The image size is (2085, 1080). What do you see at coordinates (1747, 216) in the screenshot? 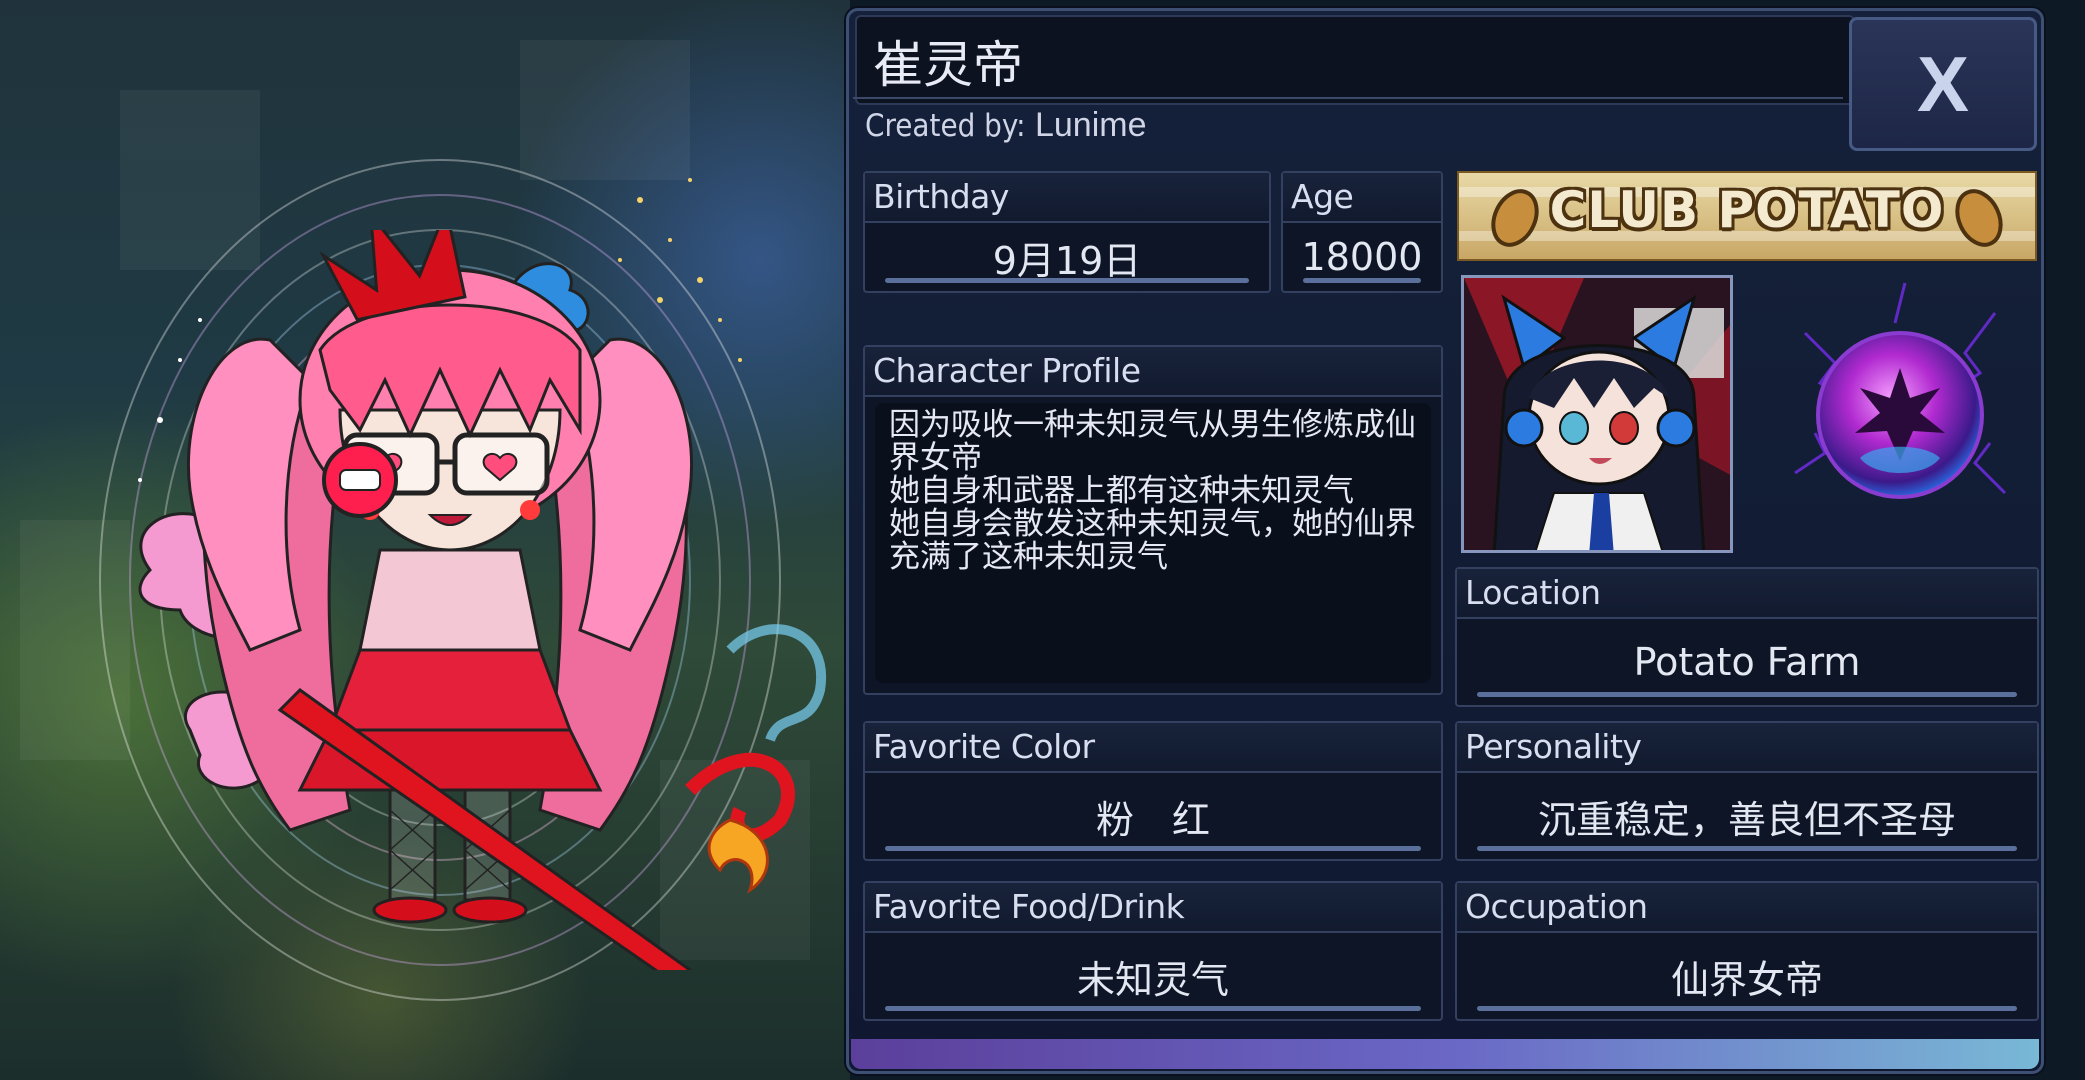
I see `club-potato-banner: CLUB POTATO` at bounding box center [1747, 216].